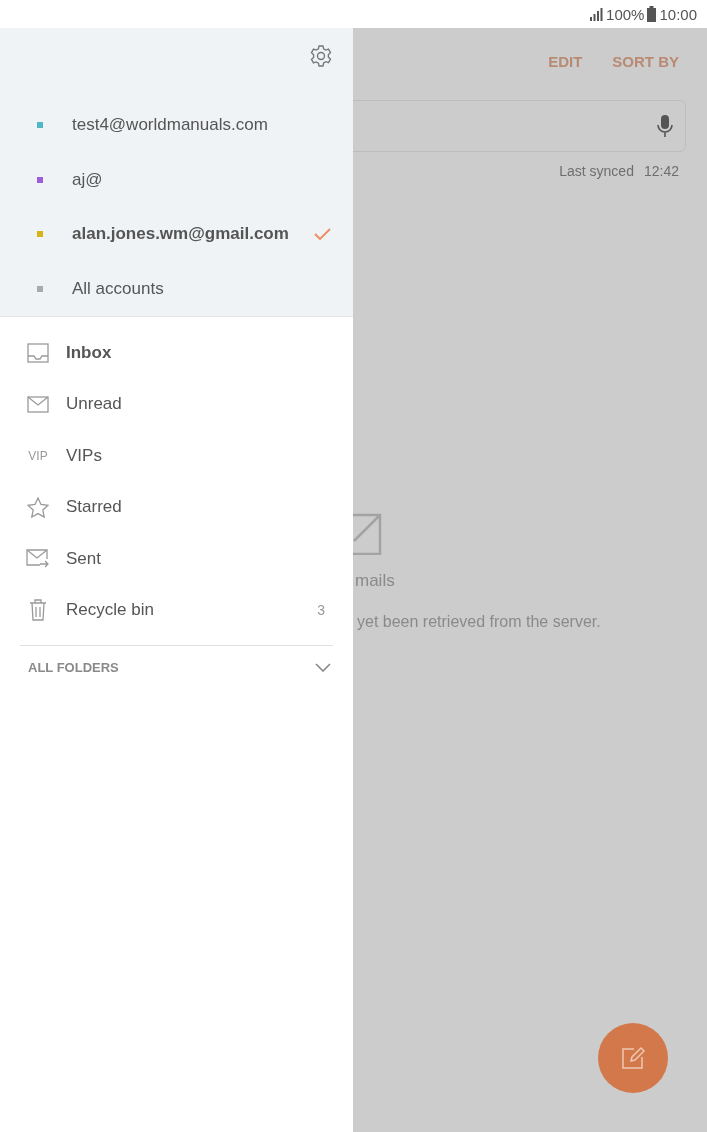 Image resolution: width=707 pixels, height=1132 pixels. What do you see at coordinates (374, 581) in the screenshot?
I see `empty-title: mails` at bounding box center [374, 581].